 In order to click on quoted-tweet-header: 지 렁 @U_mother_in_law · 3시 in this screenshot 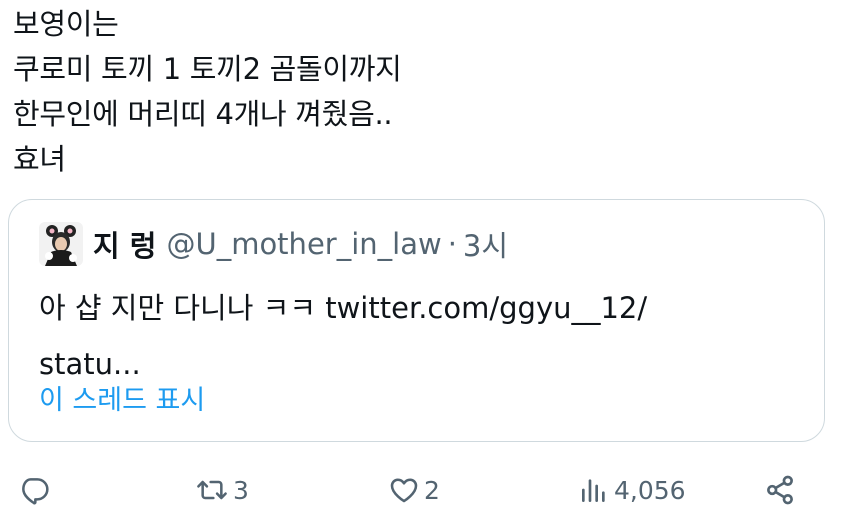, I will do `click(273, 244)`.